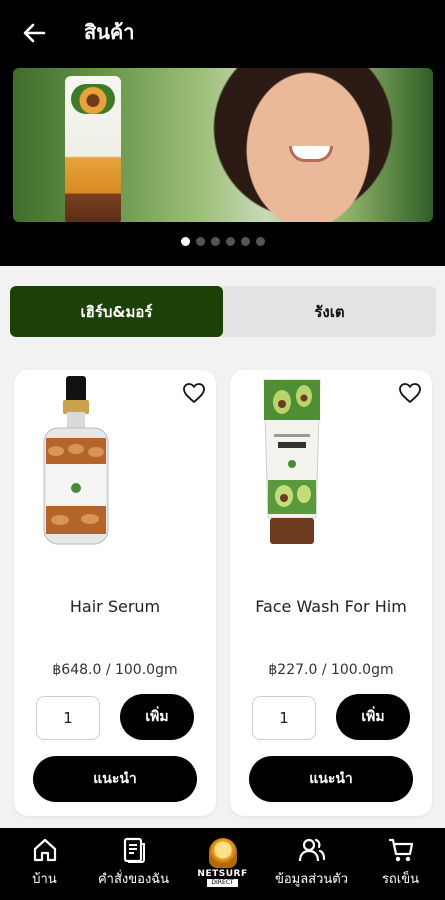  What do you see at coordinates (222, 243) in the screenshot?
I see `carousel-indicator` at bounding box center [222, 243].